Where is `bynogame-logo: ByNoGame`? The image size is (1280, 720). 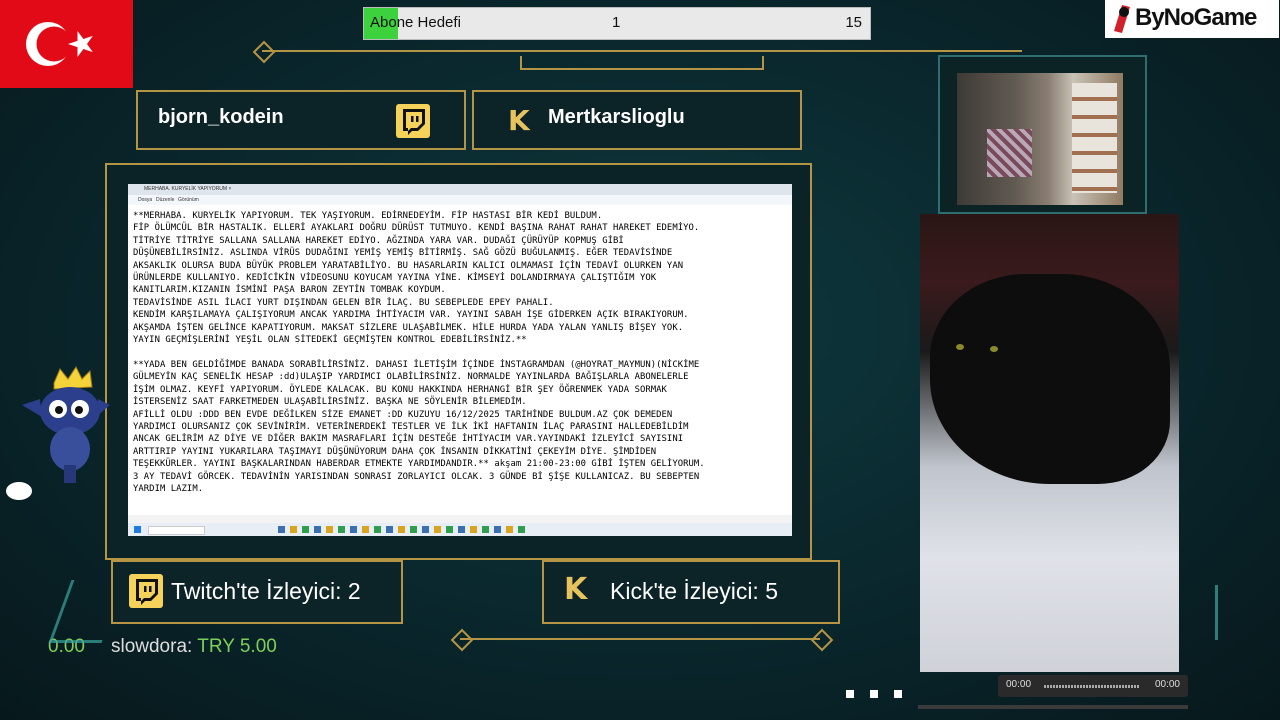 bynogame-logo: ByNoGame is located at coordinates (1192, 19).